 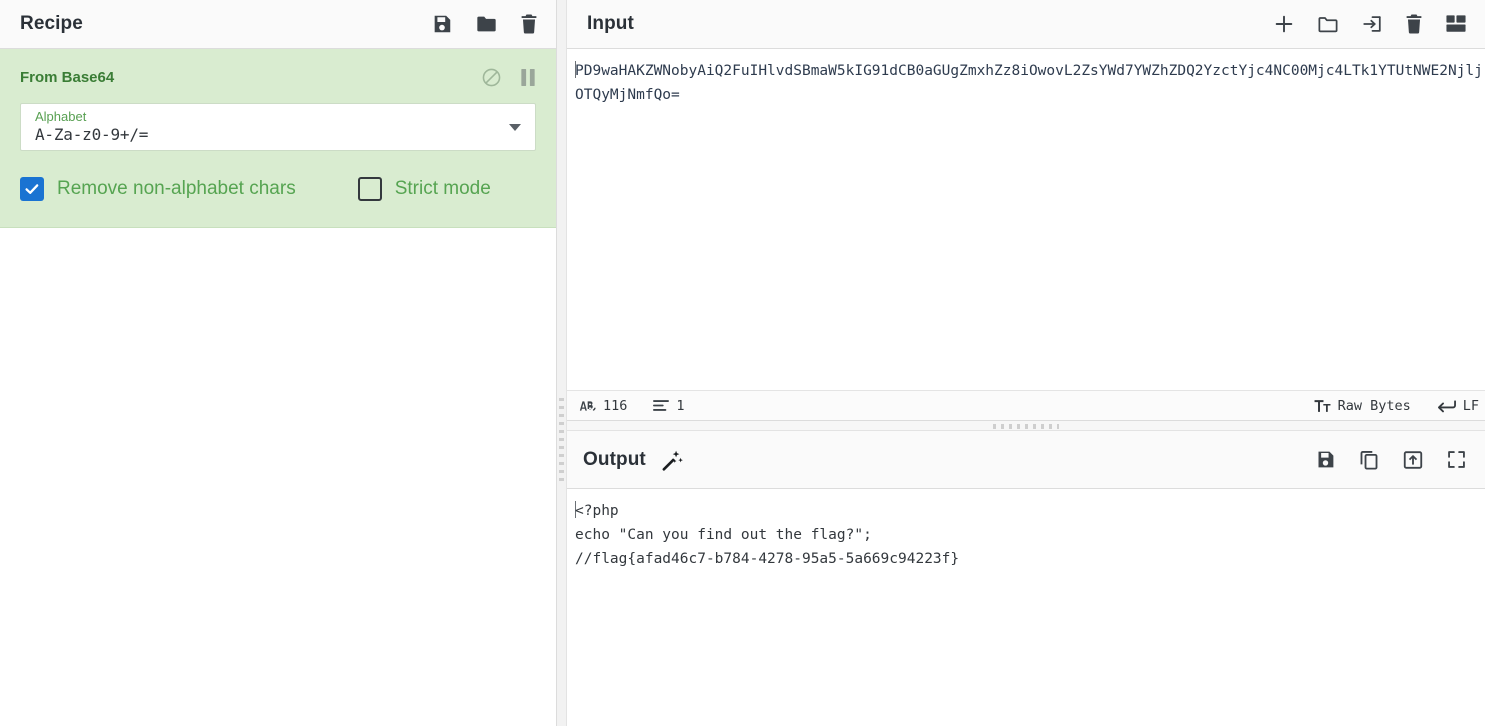 I want to click on input-title: Input, so click(x=610, y=23).